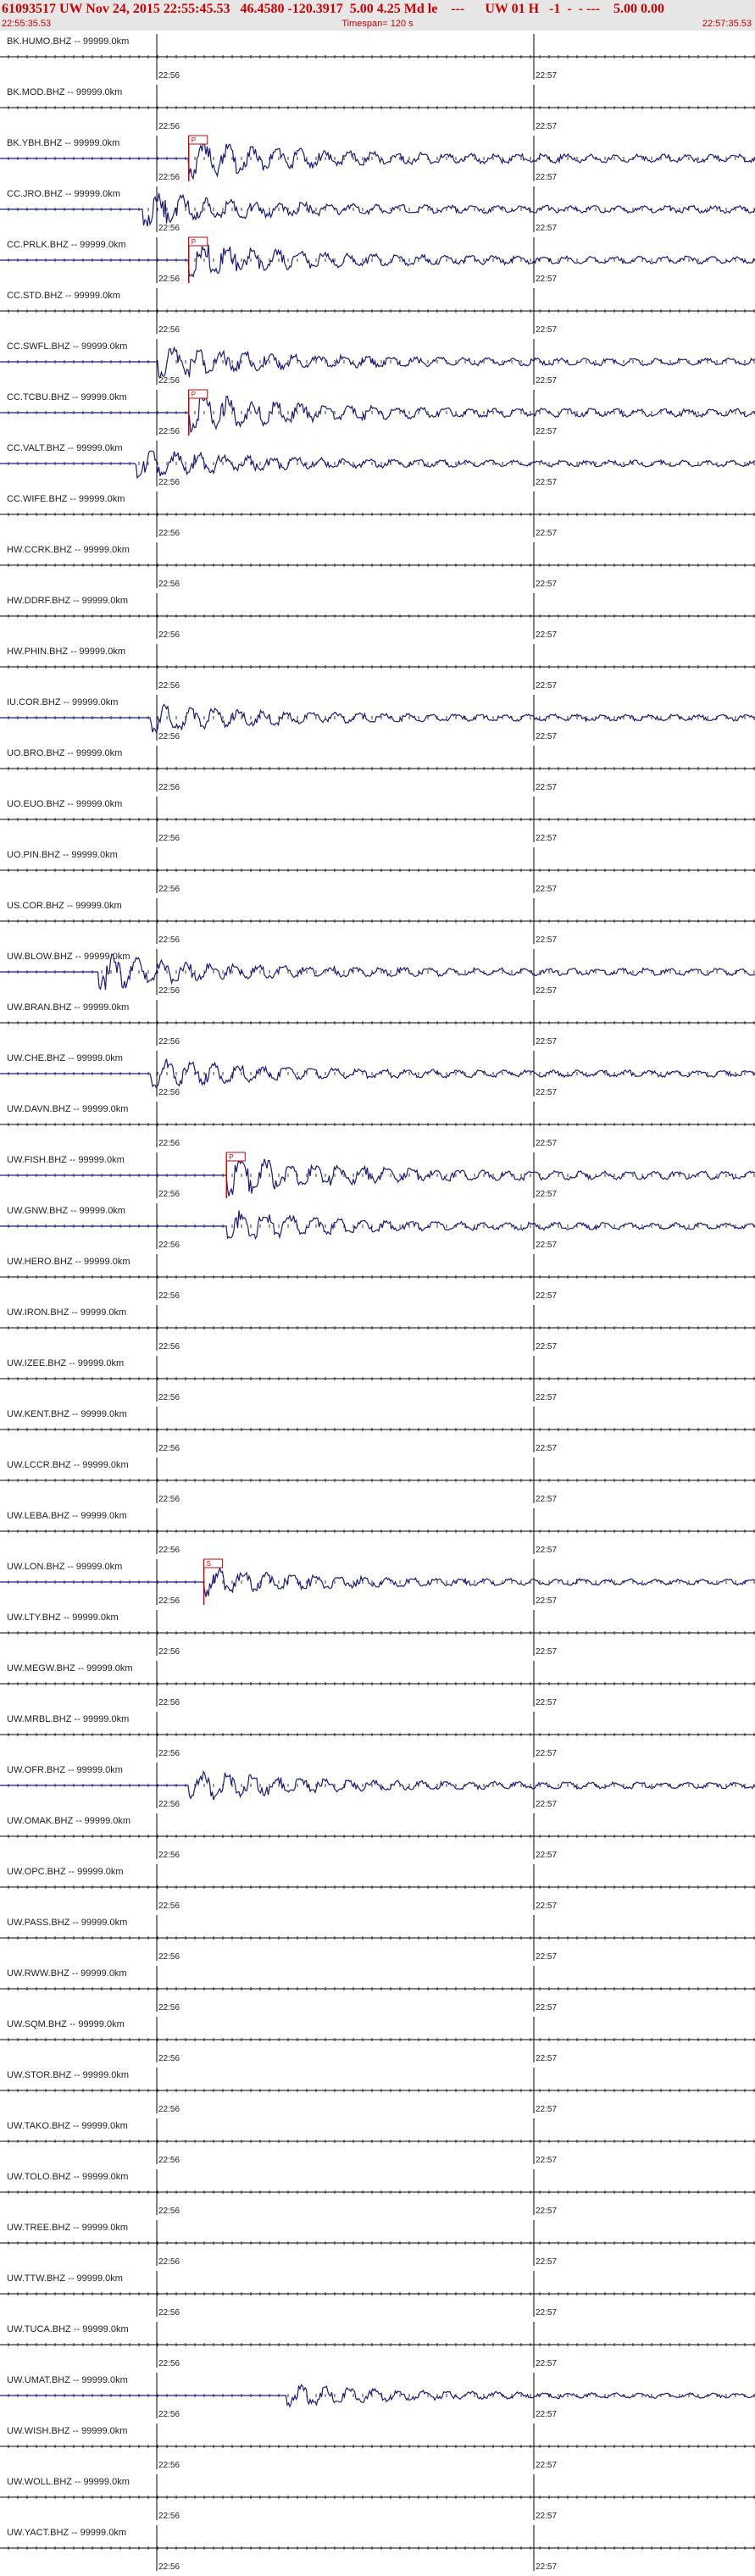  Describe the element at coordinates (209, 1564) in the screenshot. I see `pick-label: S` at that location.